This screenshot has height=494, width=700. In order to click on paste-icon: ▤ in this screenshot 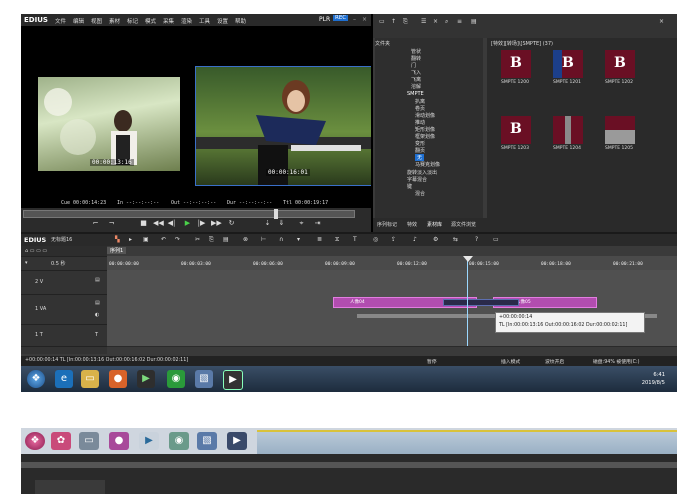, I will do `click(226, 239)`.